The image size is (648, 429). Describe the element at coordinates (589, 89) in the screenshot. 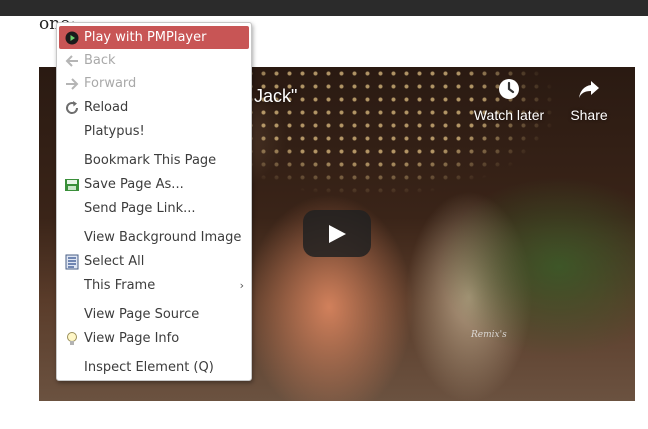

I see `share-arrow-icon` at that location.